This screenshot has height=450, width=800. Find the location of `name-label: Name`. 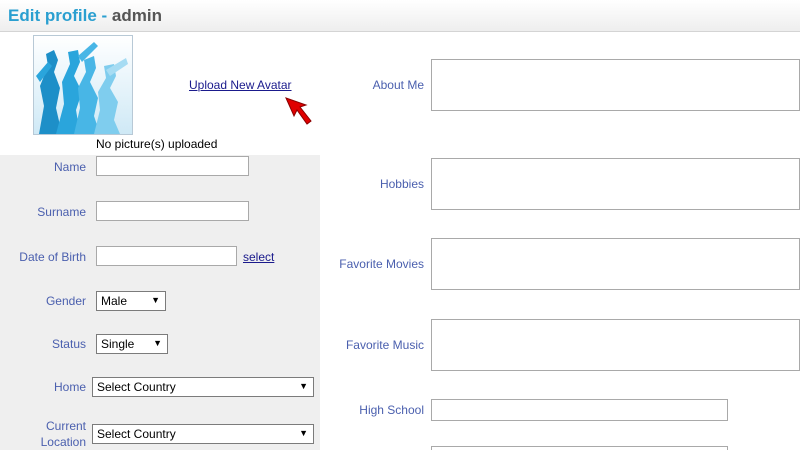

name-label: Name is located at coordinates (69, 167).